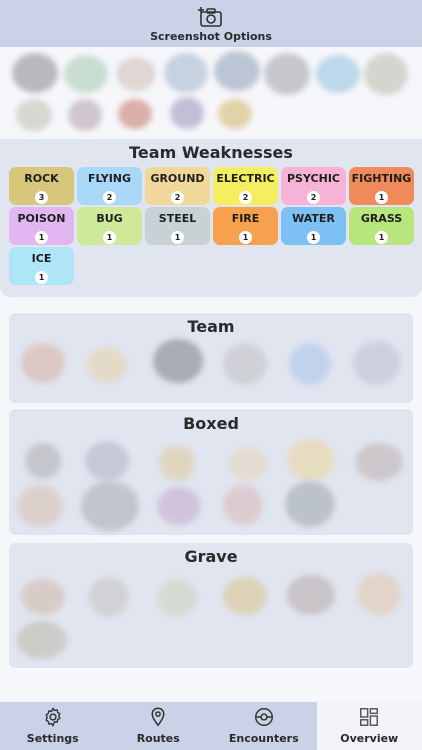 The height and width of the screenshot is (750, 422). I want to click on tab-routes: Routes, so click(159, 726).